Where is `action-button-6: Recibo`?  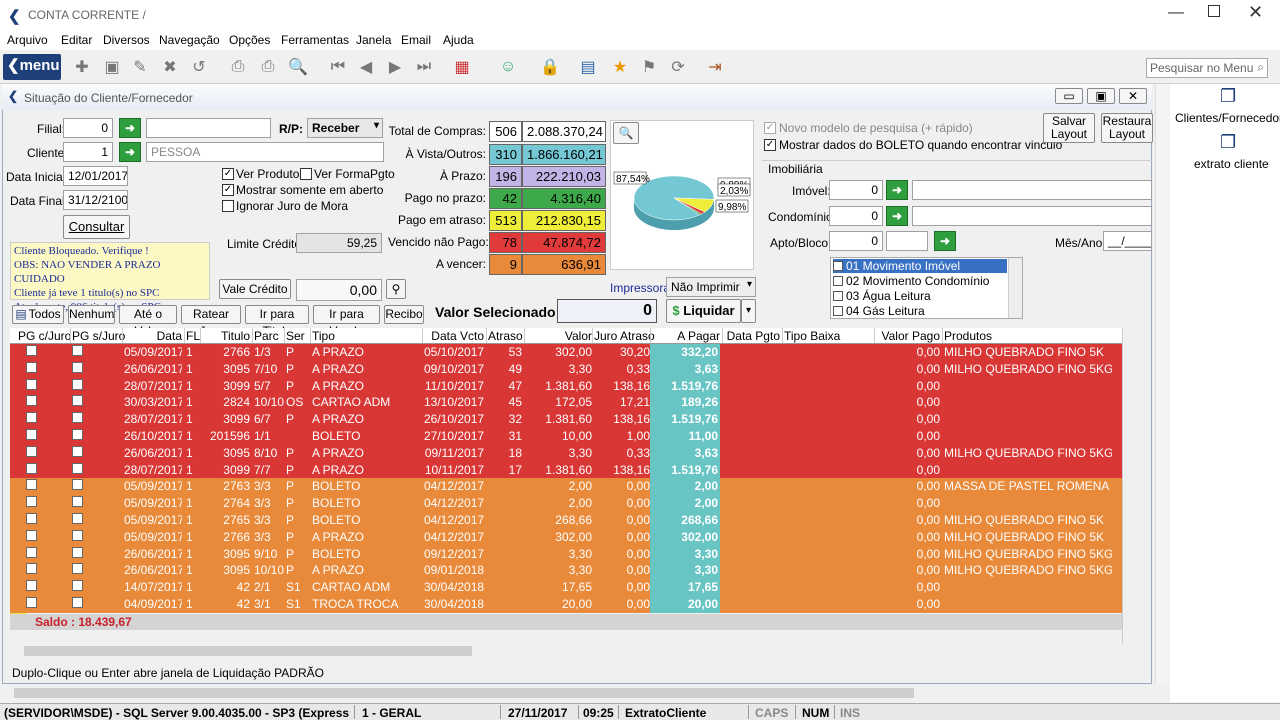 action-button-6: Recibo is located at coordinates (404, 314).